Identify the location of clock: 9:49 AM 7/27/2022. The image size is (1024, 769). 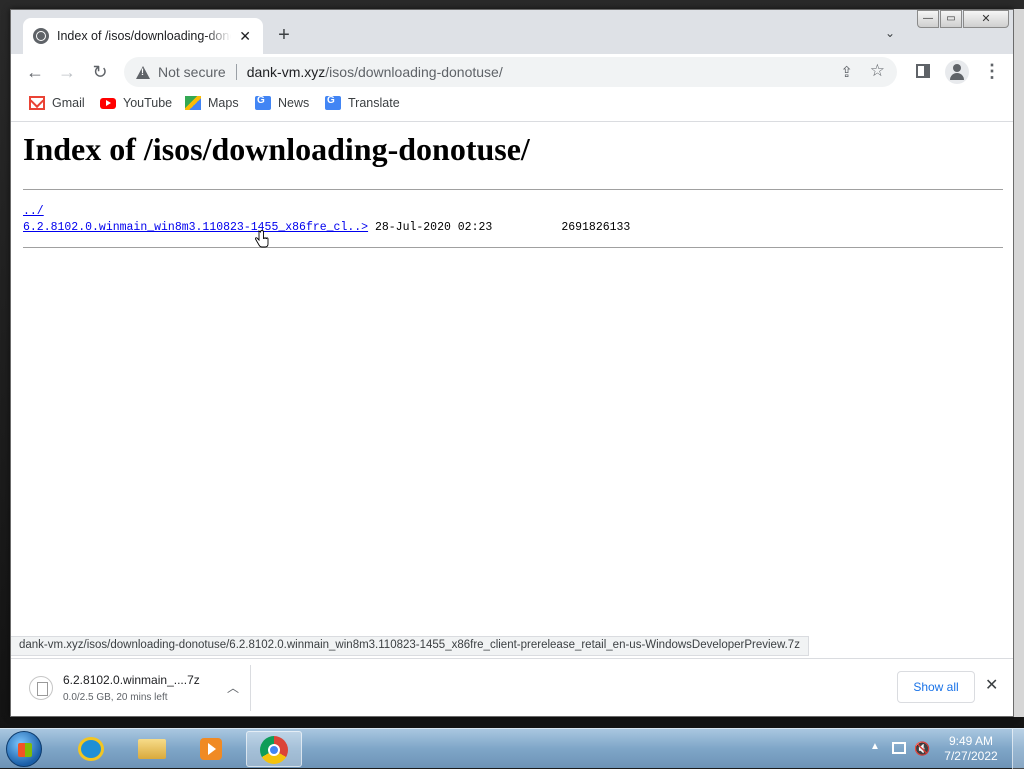
(971, 749).